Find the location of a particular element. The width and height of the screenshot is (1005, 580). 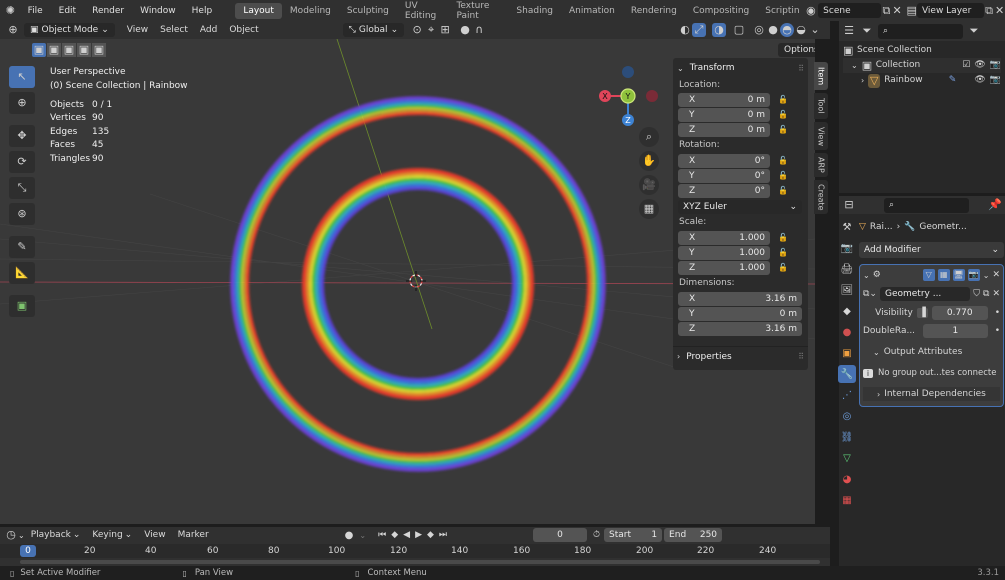

timeline-menu-playback: Playback ⌄ is located at coordinates (56, 535).